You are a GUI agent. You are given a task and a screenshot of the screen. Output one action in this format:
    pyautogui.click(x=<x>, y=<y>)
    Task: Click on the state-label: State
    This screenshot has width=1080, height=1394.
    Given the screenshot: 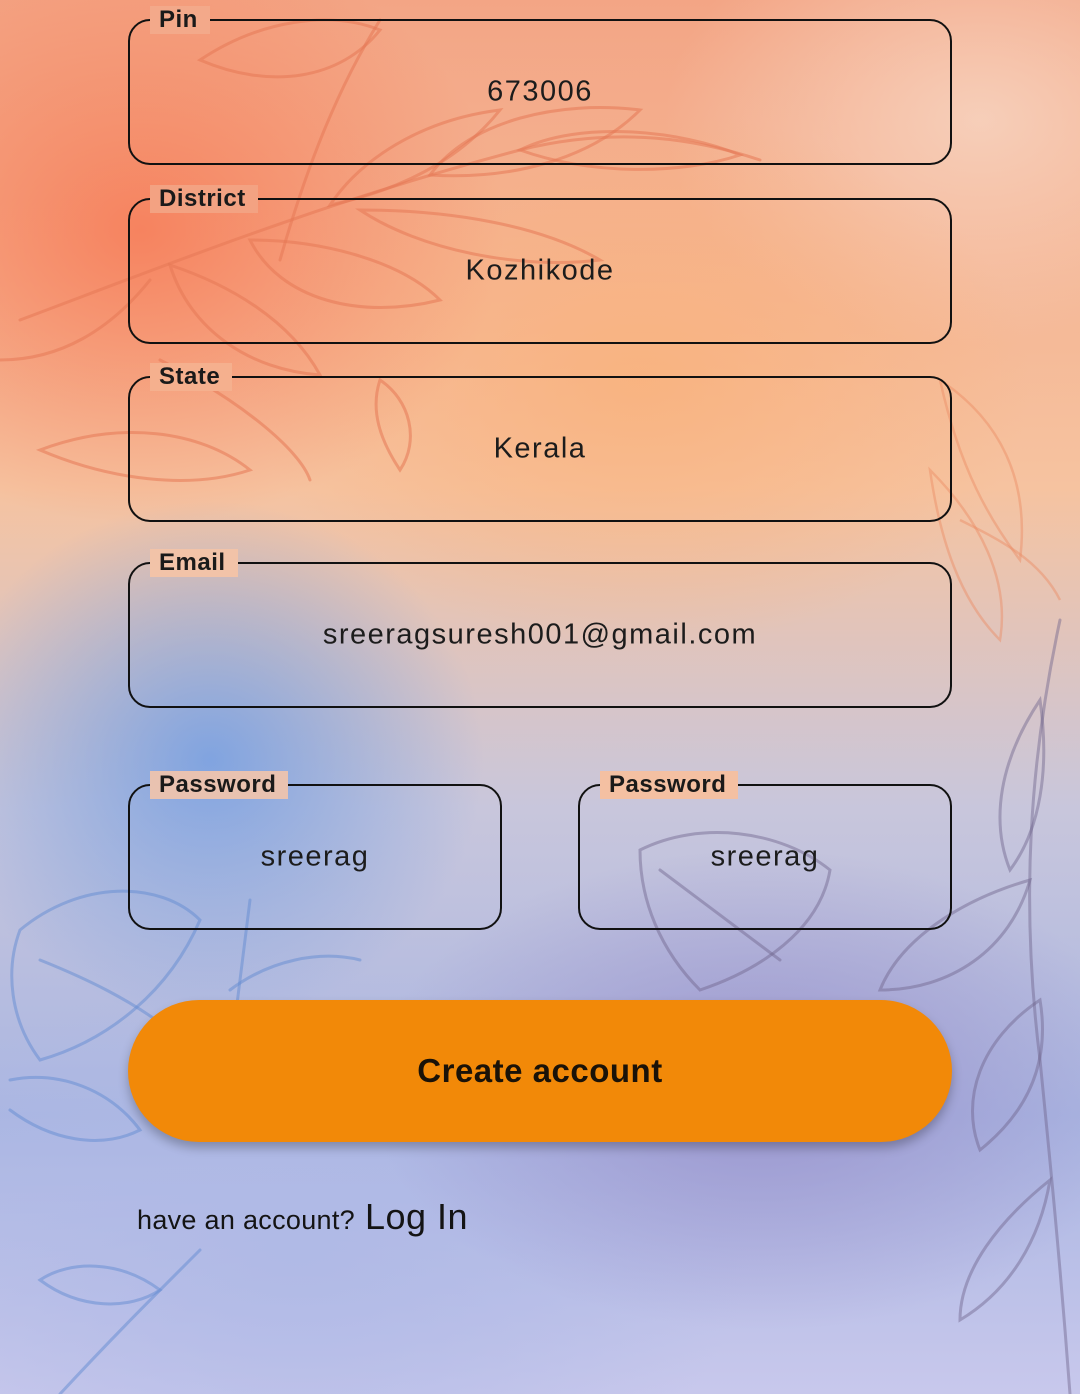 What is the action you would take?
    pyautogui.click(x=191, y=377)
    